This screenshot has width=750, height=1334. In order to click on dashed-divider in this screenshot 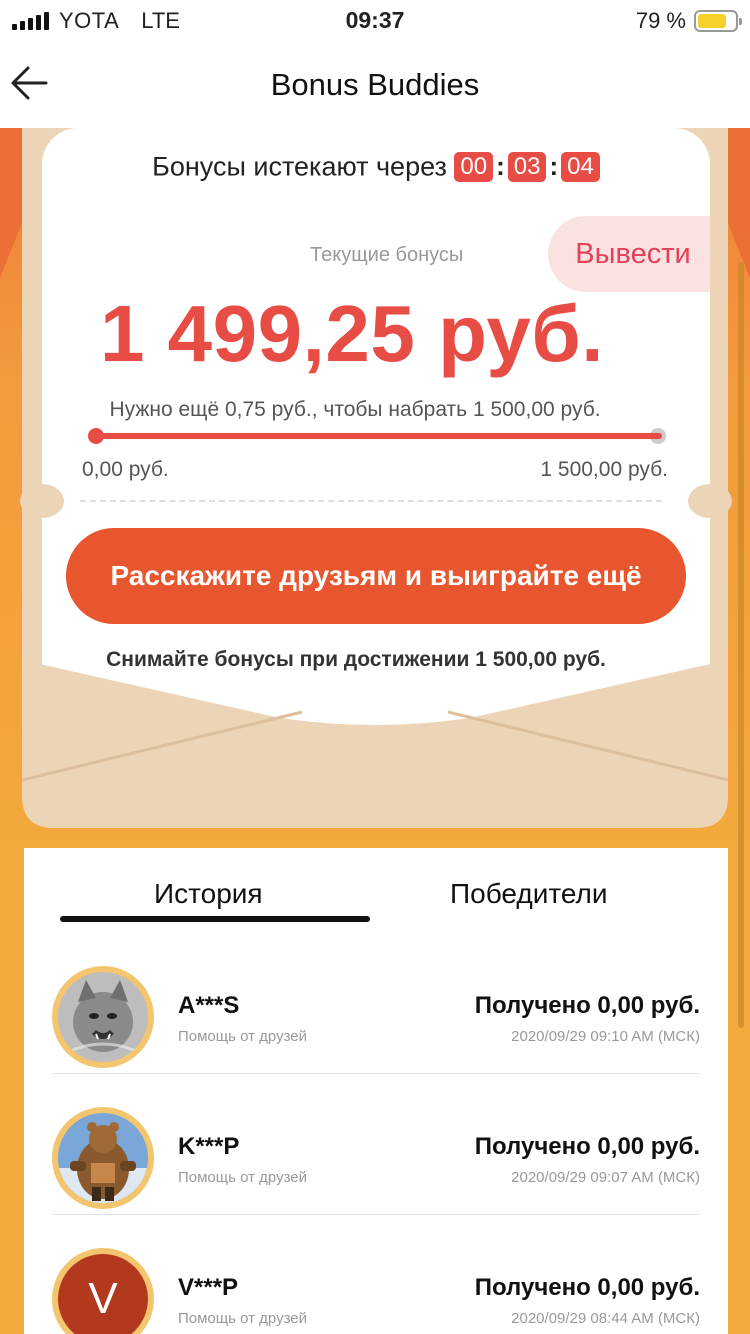, I will do `click(371, 501)`.